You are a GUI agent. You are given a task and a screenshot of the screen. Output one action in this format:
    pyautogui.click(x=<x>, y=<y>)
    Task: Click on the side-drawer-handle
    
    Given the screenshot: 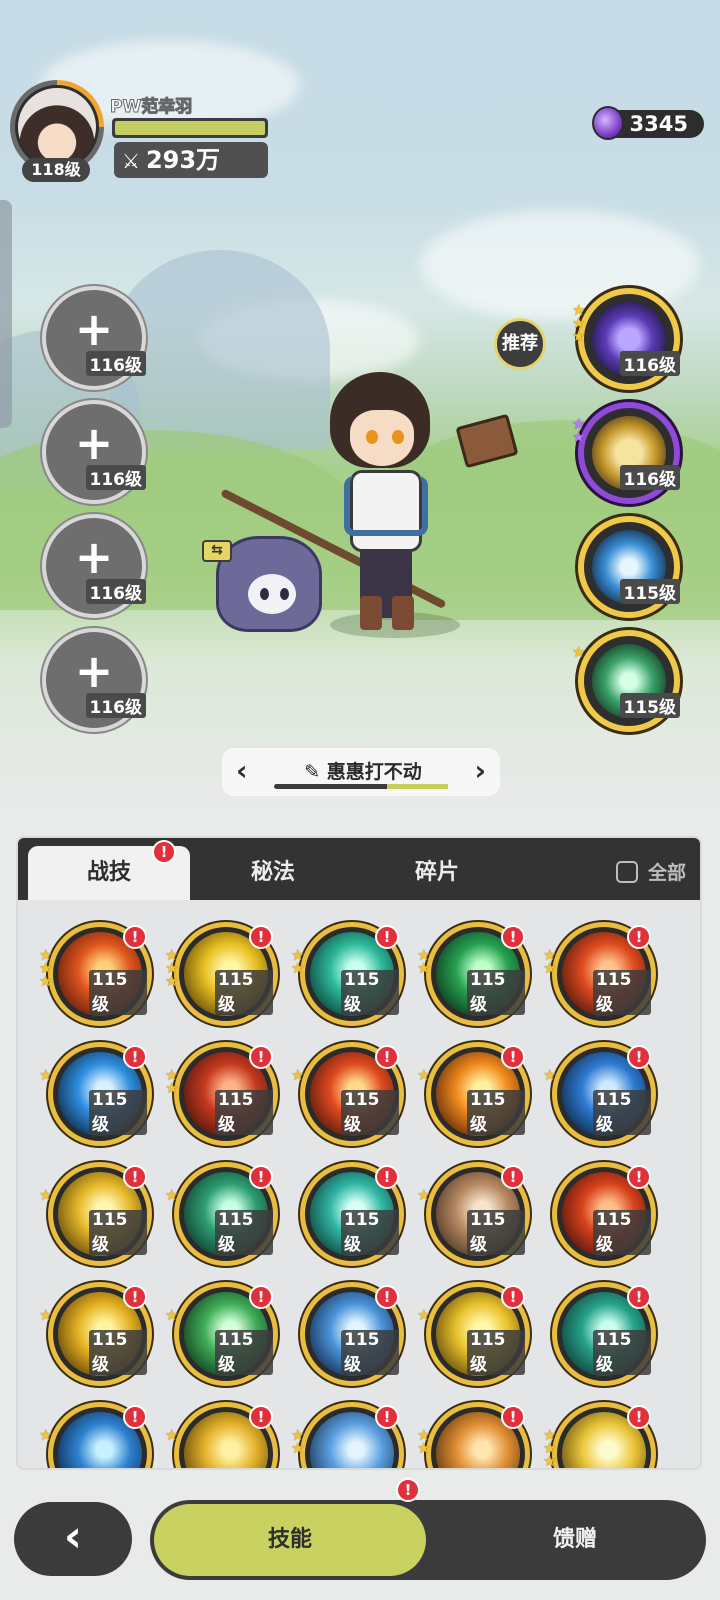 What is the action you would take?
    pyautogui.click(x=6, y=314)
    